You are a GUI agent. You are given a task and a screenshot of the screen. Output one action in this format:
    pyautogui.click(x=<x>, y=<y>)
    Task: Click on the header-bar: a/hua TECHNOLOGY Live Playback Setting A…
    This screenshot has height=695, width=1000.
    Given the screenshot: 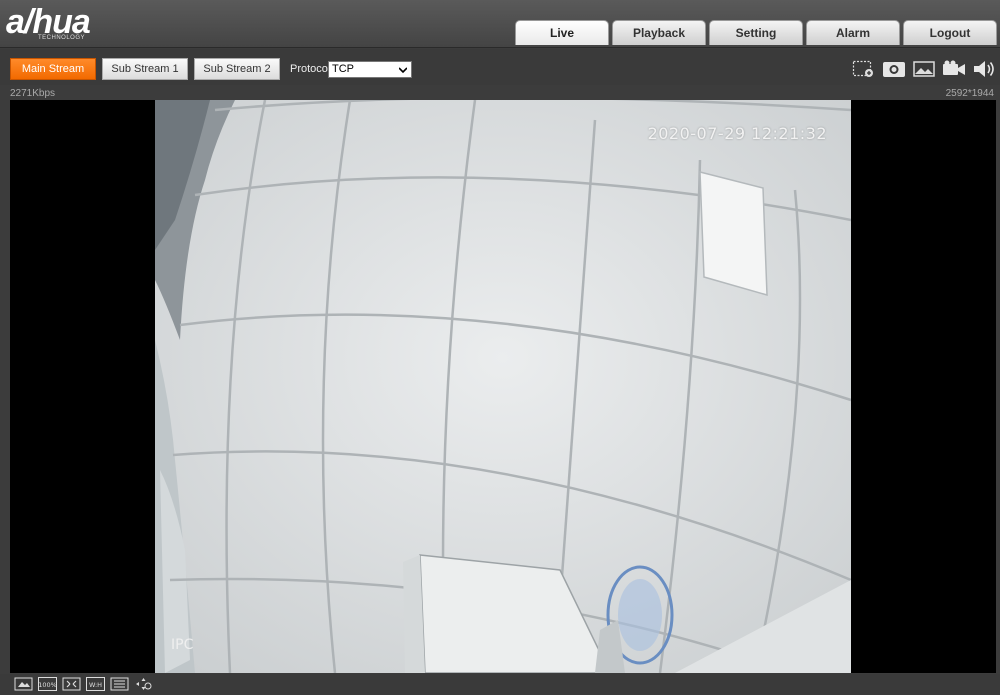 What is the action you would take?
    pyautogui.click(x=500, y=24)
    